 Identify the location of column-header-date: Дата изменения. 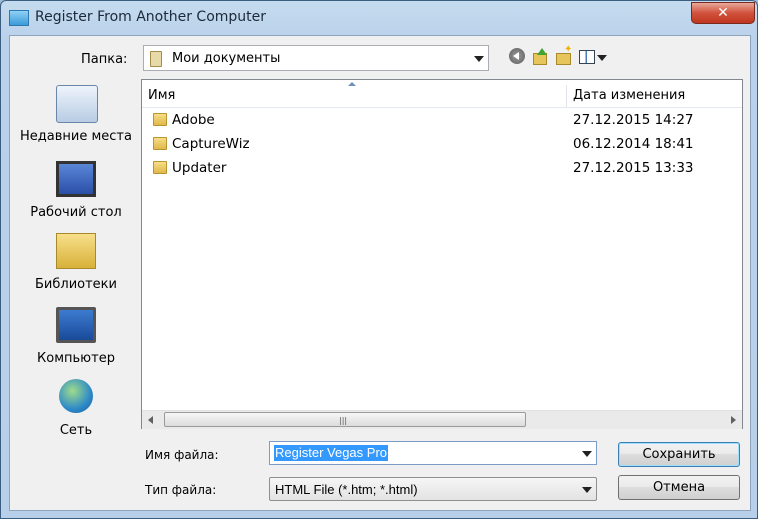
(654, 96).